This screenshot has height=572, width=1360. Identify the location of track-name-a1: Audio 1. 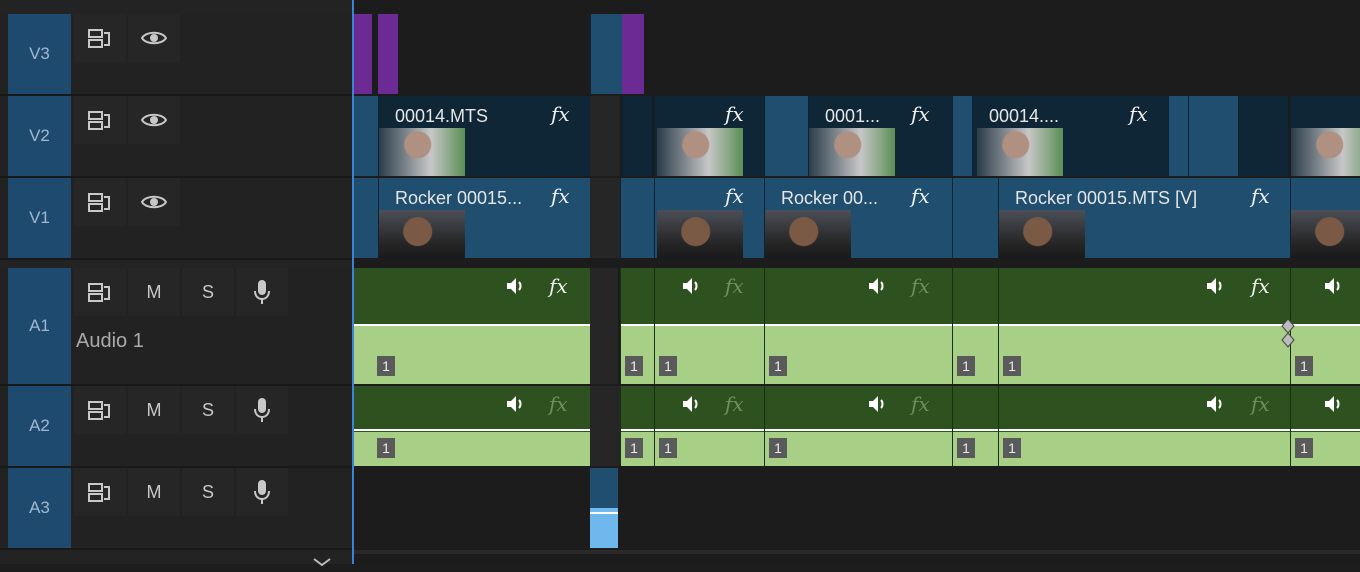
(110, 341).